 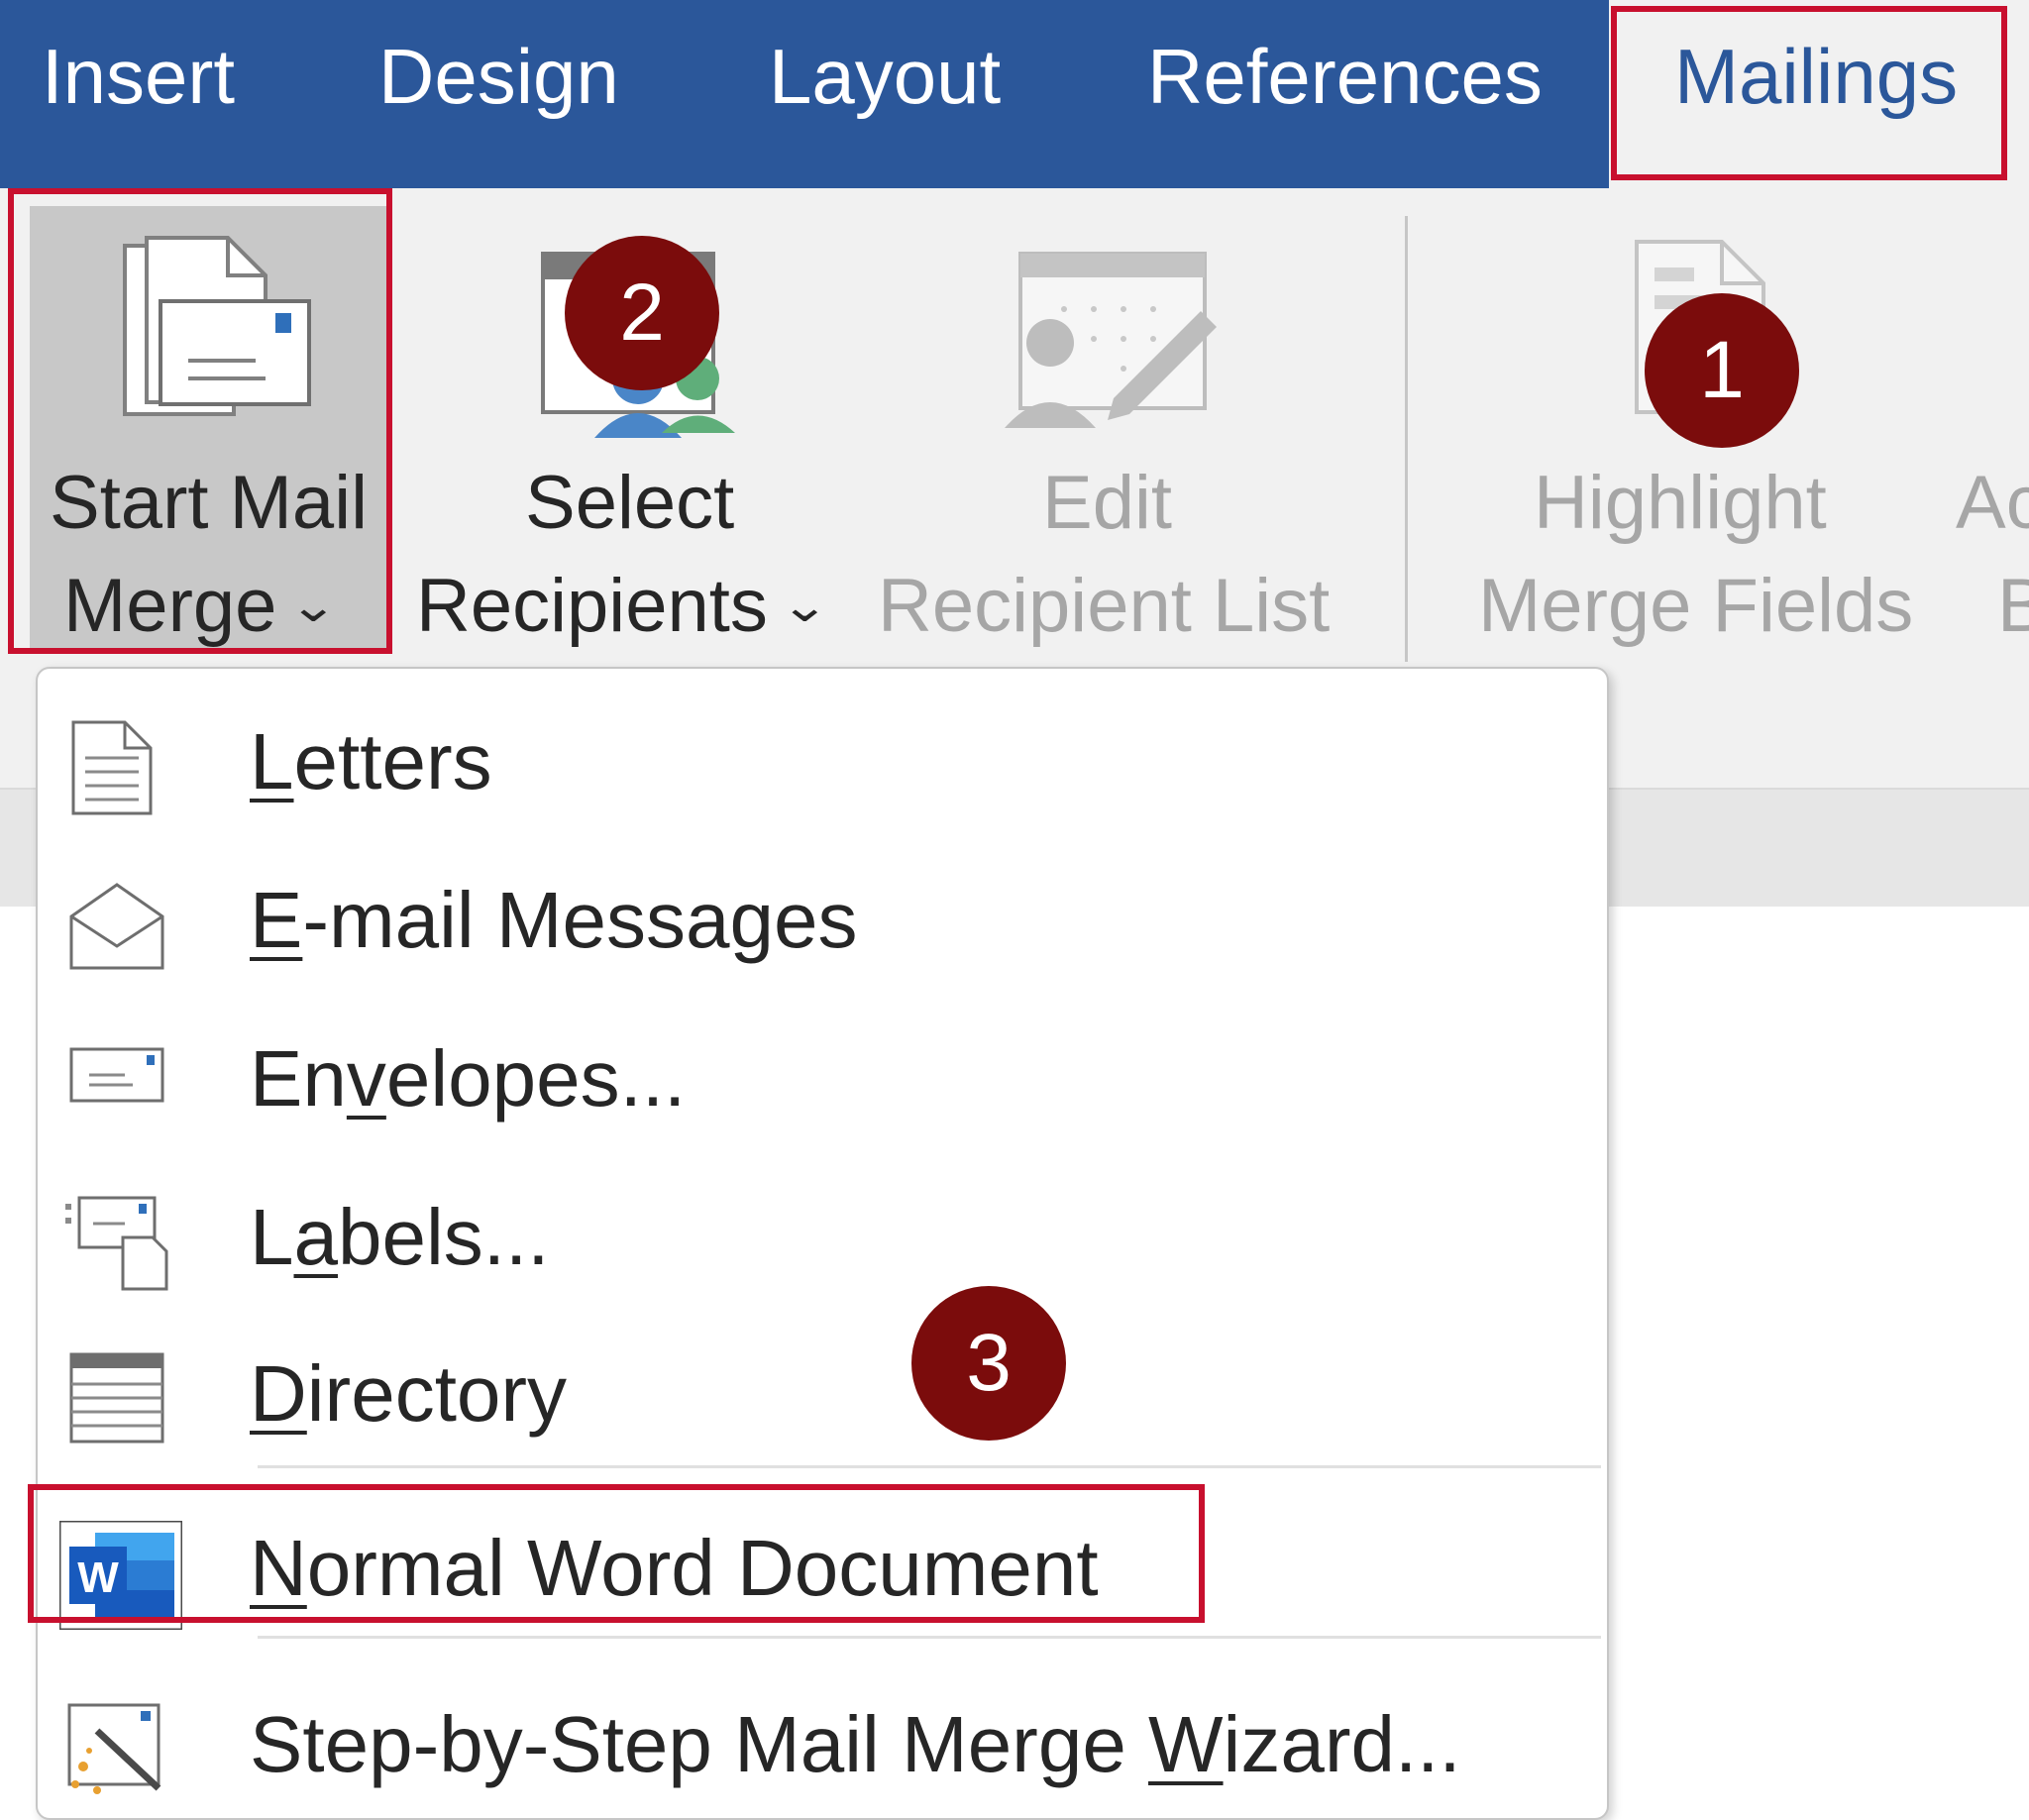 What do you see at coordinates (1809, 93) in the screenshot?
I see `highlight-box-mailings-tab` at bounding box center [1809, 93].